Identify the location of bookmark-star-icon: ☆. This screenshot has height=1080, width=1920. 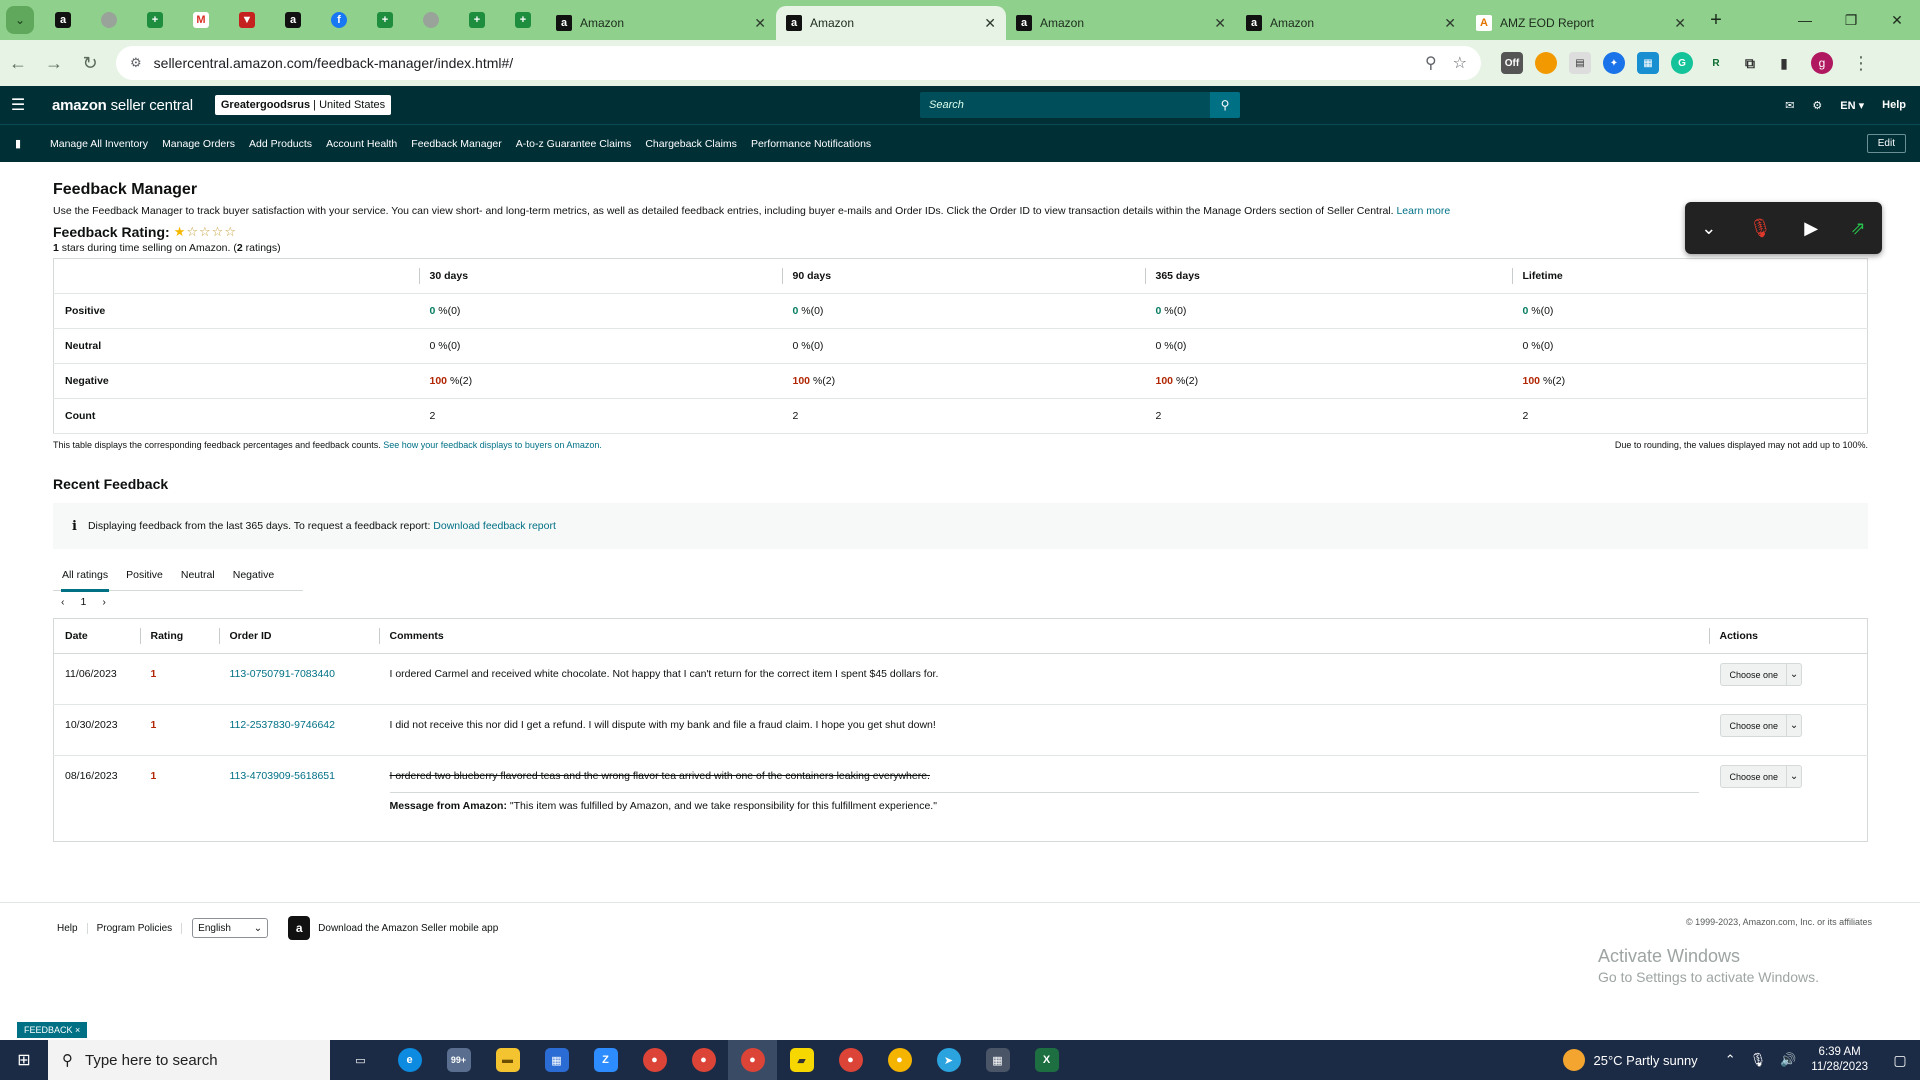
(1460, 63).